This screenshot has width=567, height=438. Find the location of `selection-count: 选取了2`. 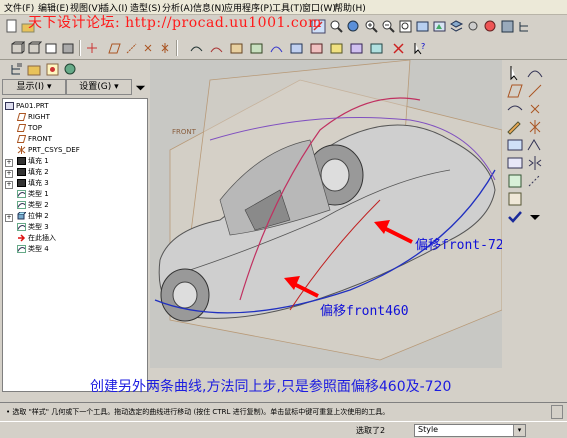

selection-count: 选取了2 is located at coordinates (371, 430).